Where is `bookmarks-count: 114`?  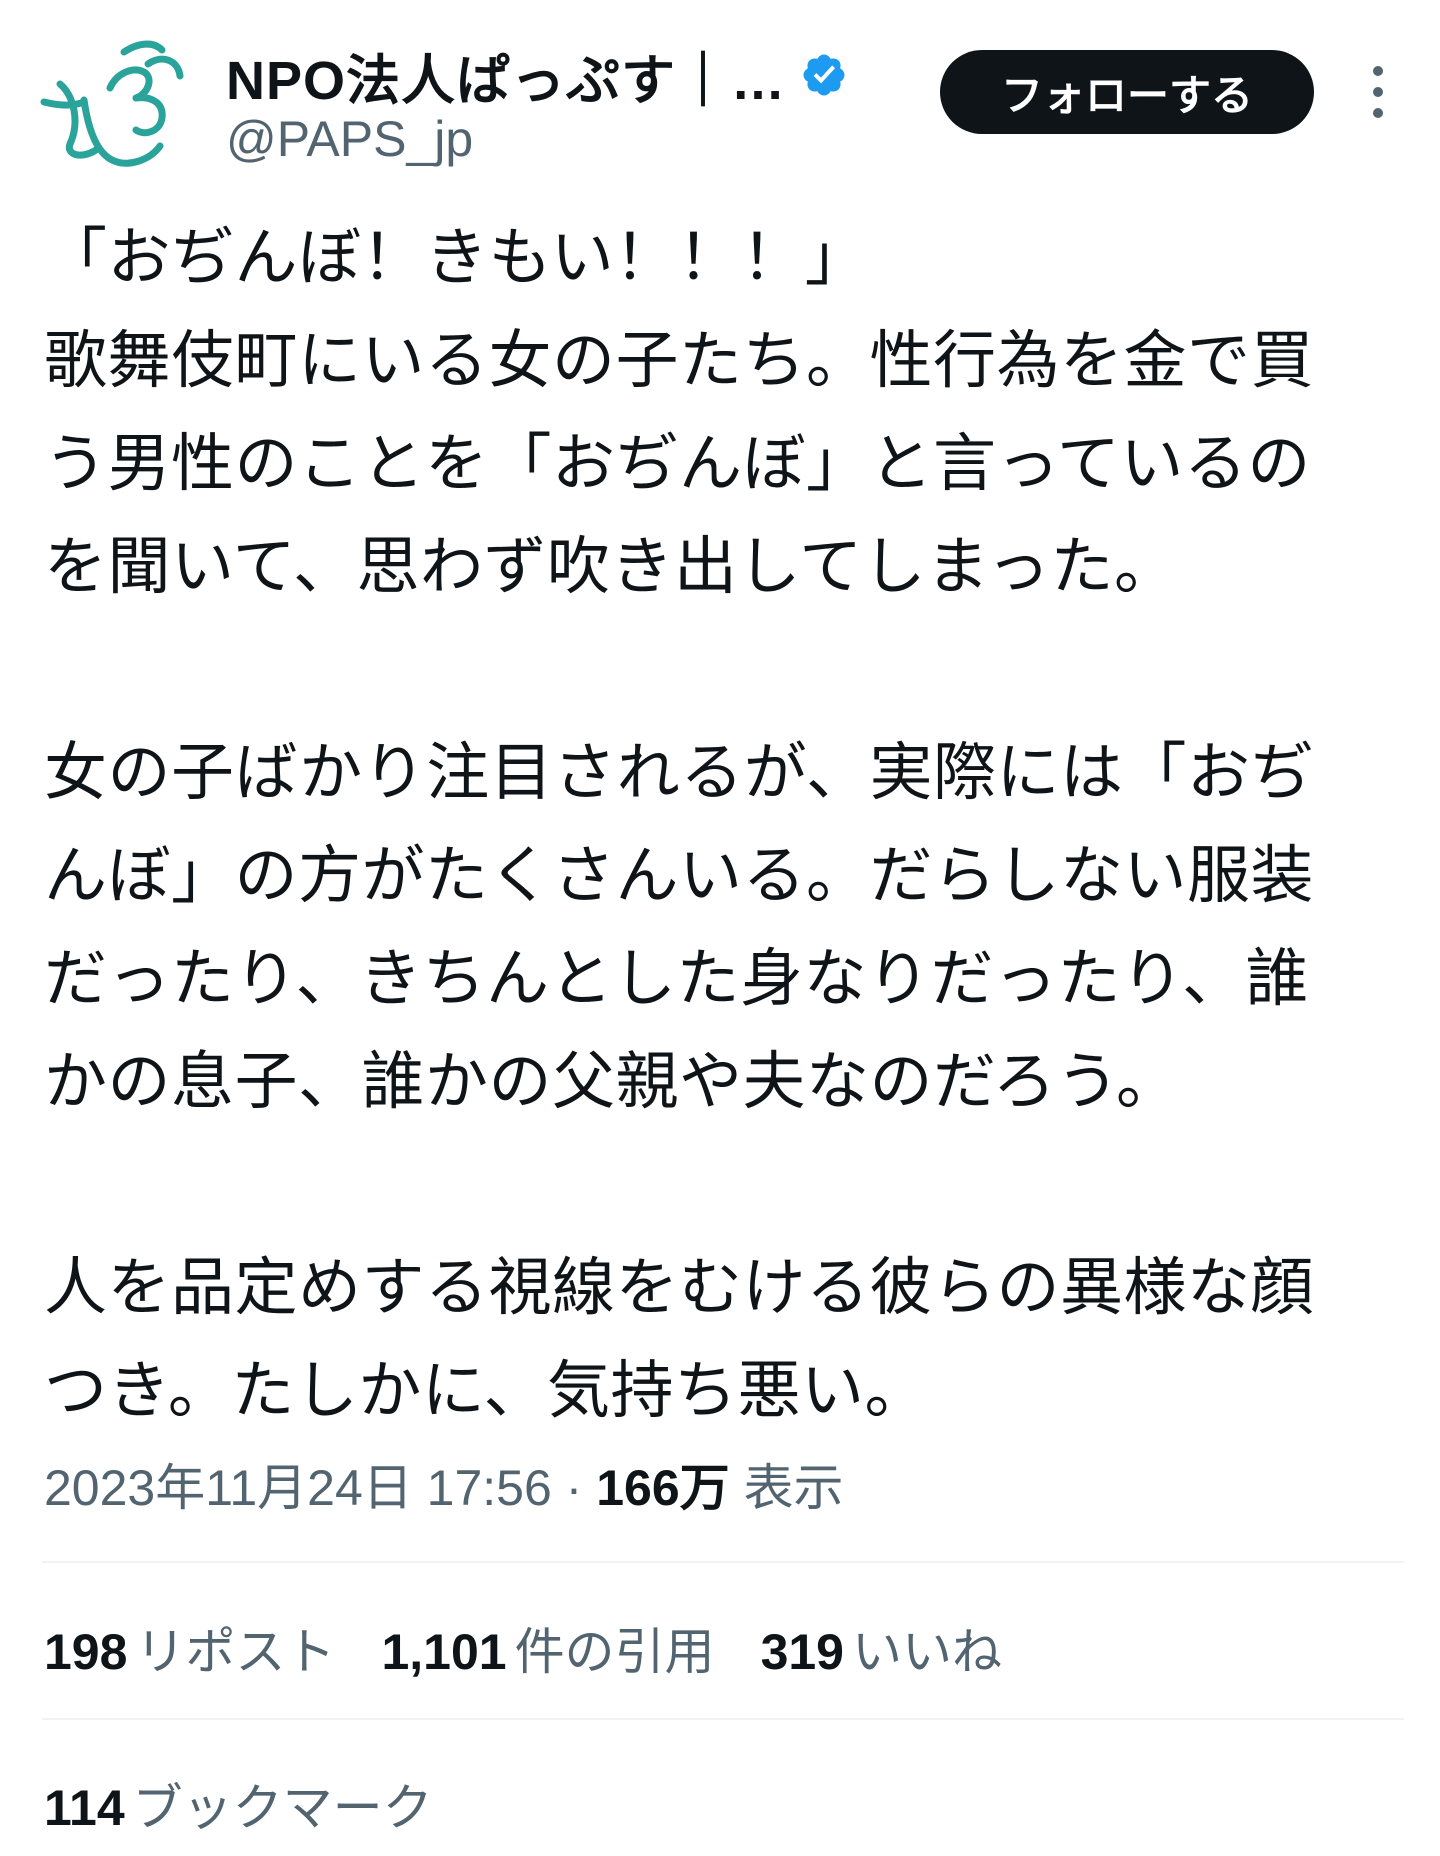
bookmarks-count: 114 is located at coordinates (84, 1808).